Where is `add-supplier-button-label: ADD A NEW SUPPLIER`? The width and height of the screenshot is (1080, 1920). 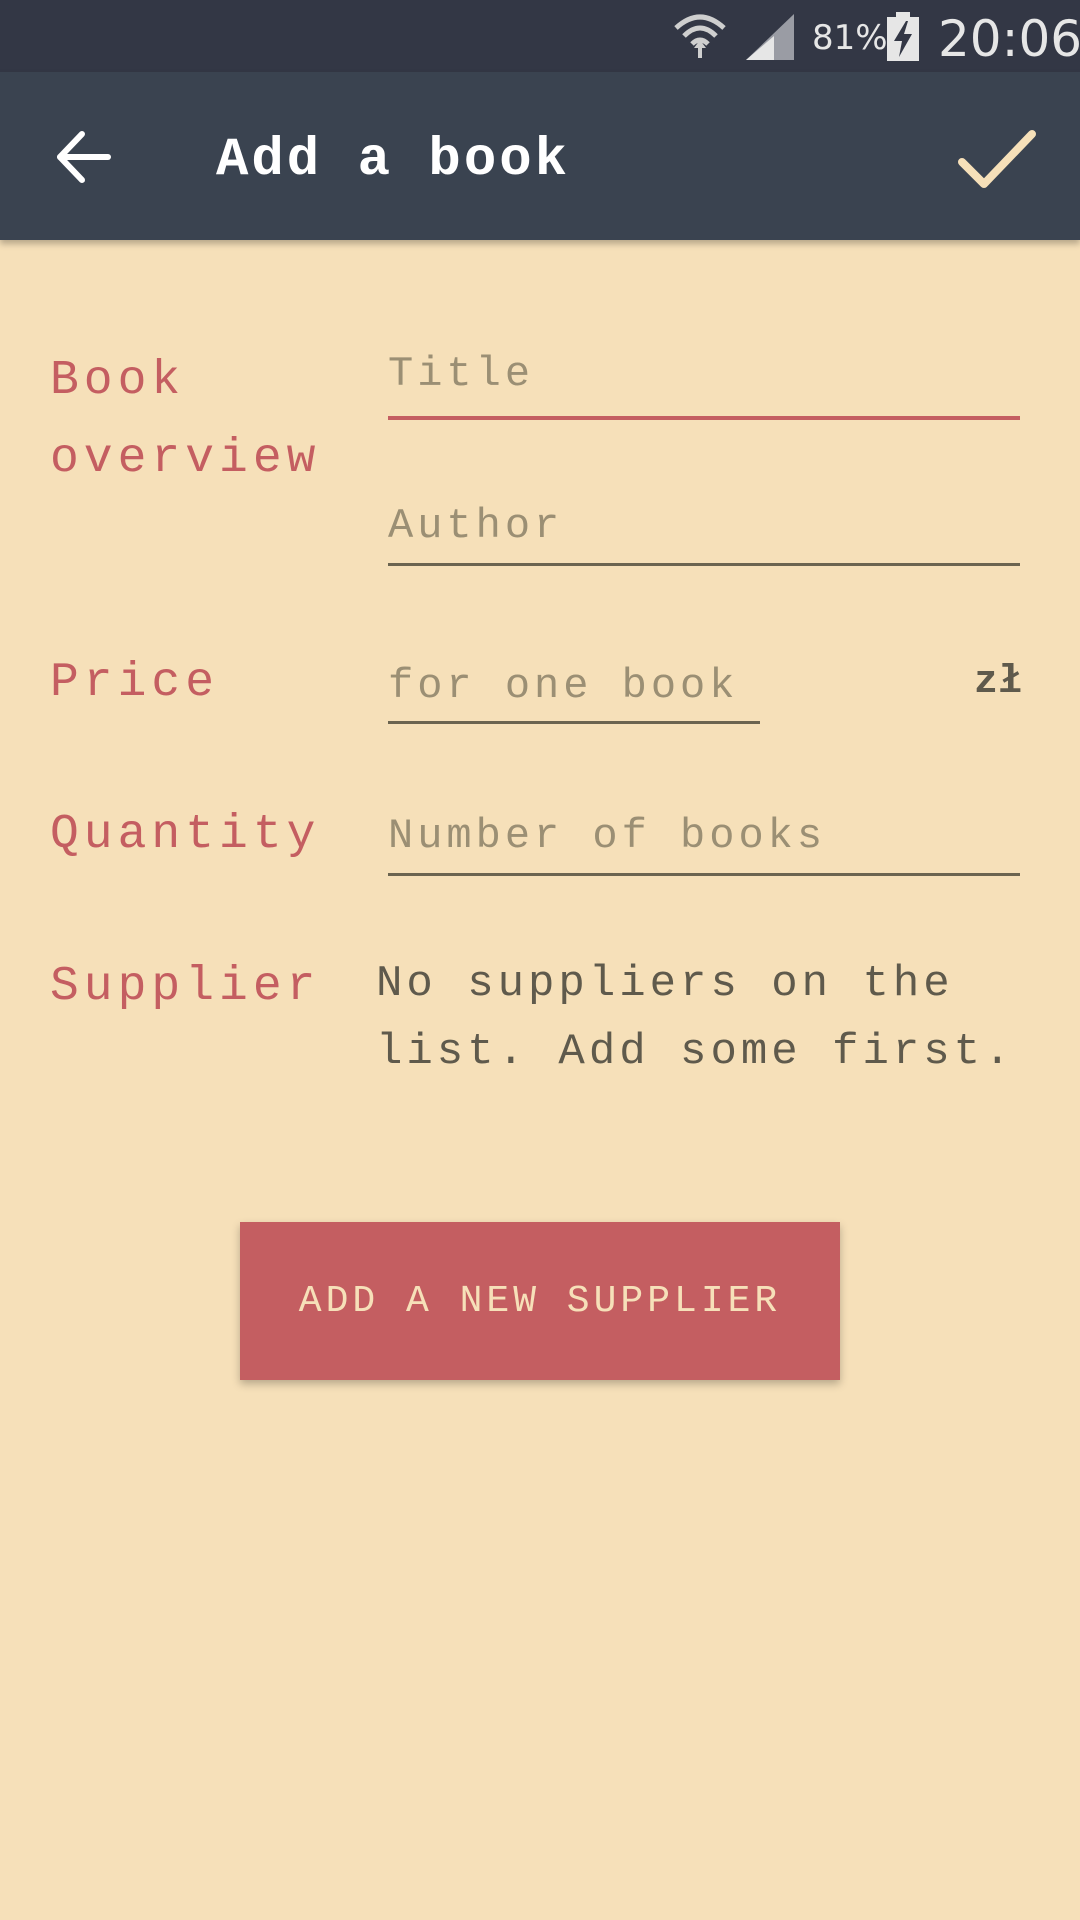
add-supplier-button-label: ADD A NEW SUPPLIER is located at coordinates (540, 1301).